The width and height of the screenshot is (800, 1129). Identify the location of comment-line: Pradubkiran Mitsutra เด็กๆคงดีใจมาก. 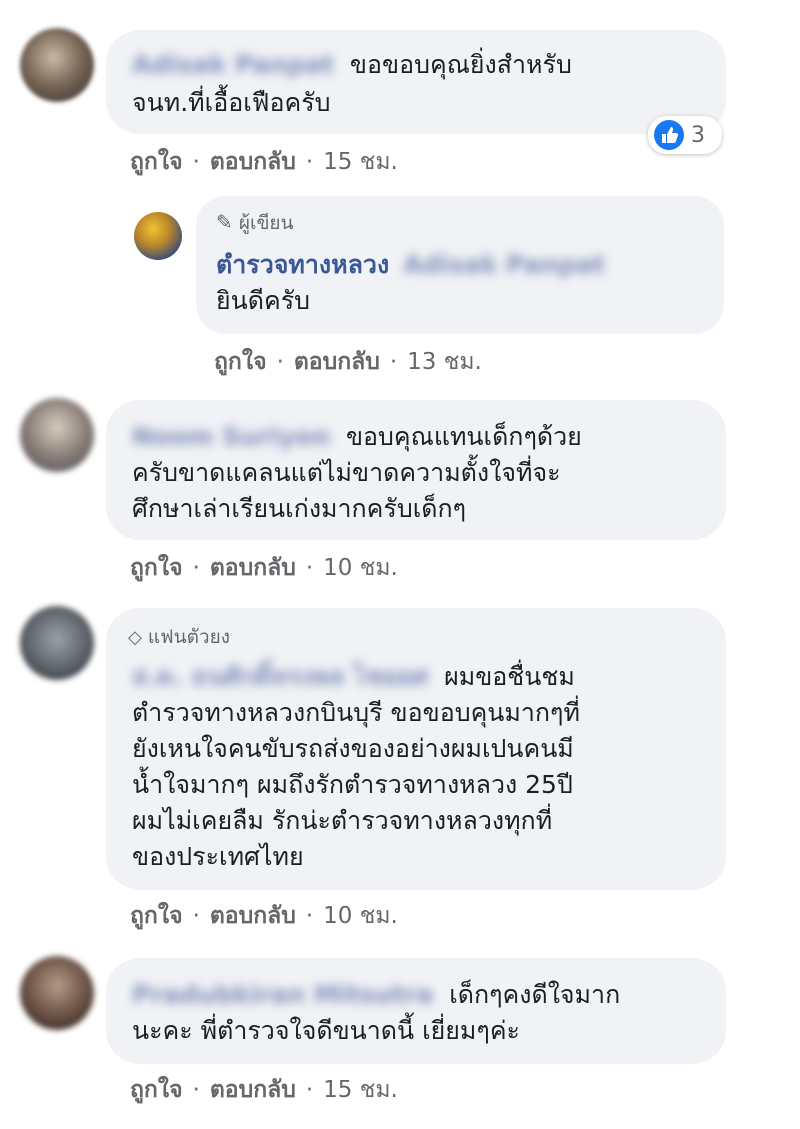
(376, 995).